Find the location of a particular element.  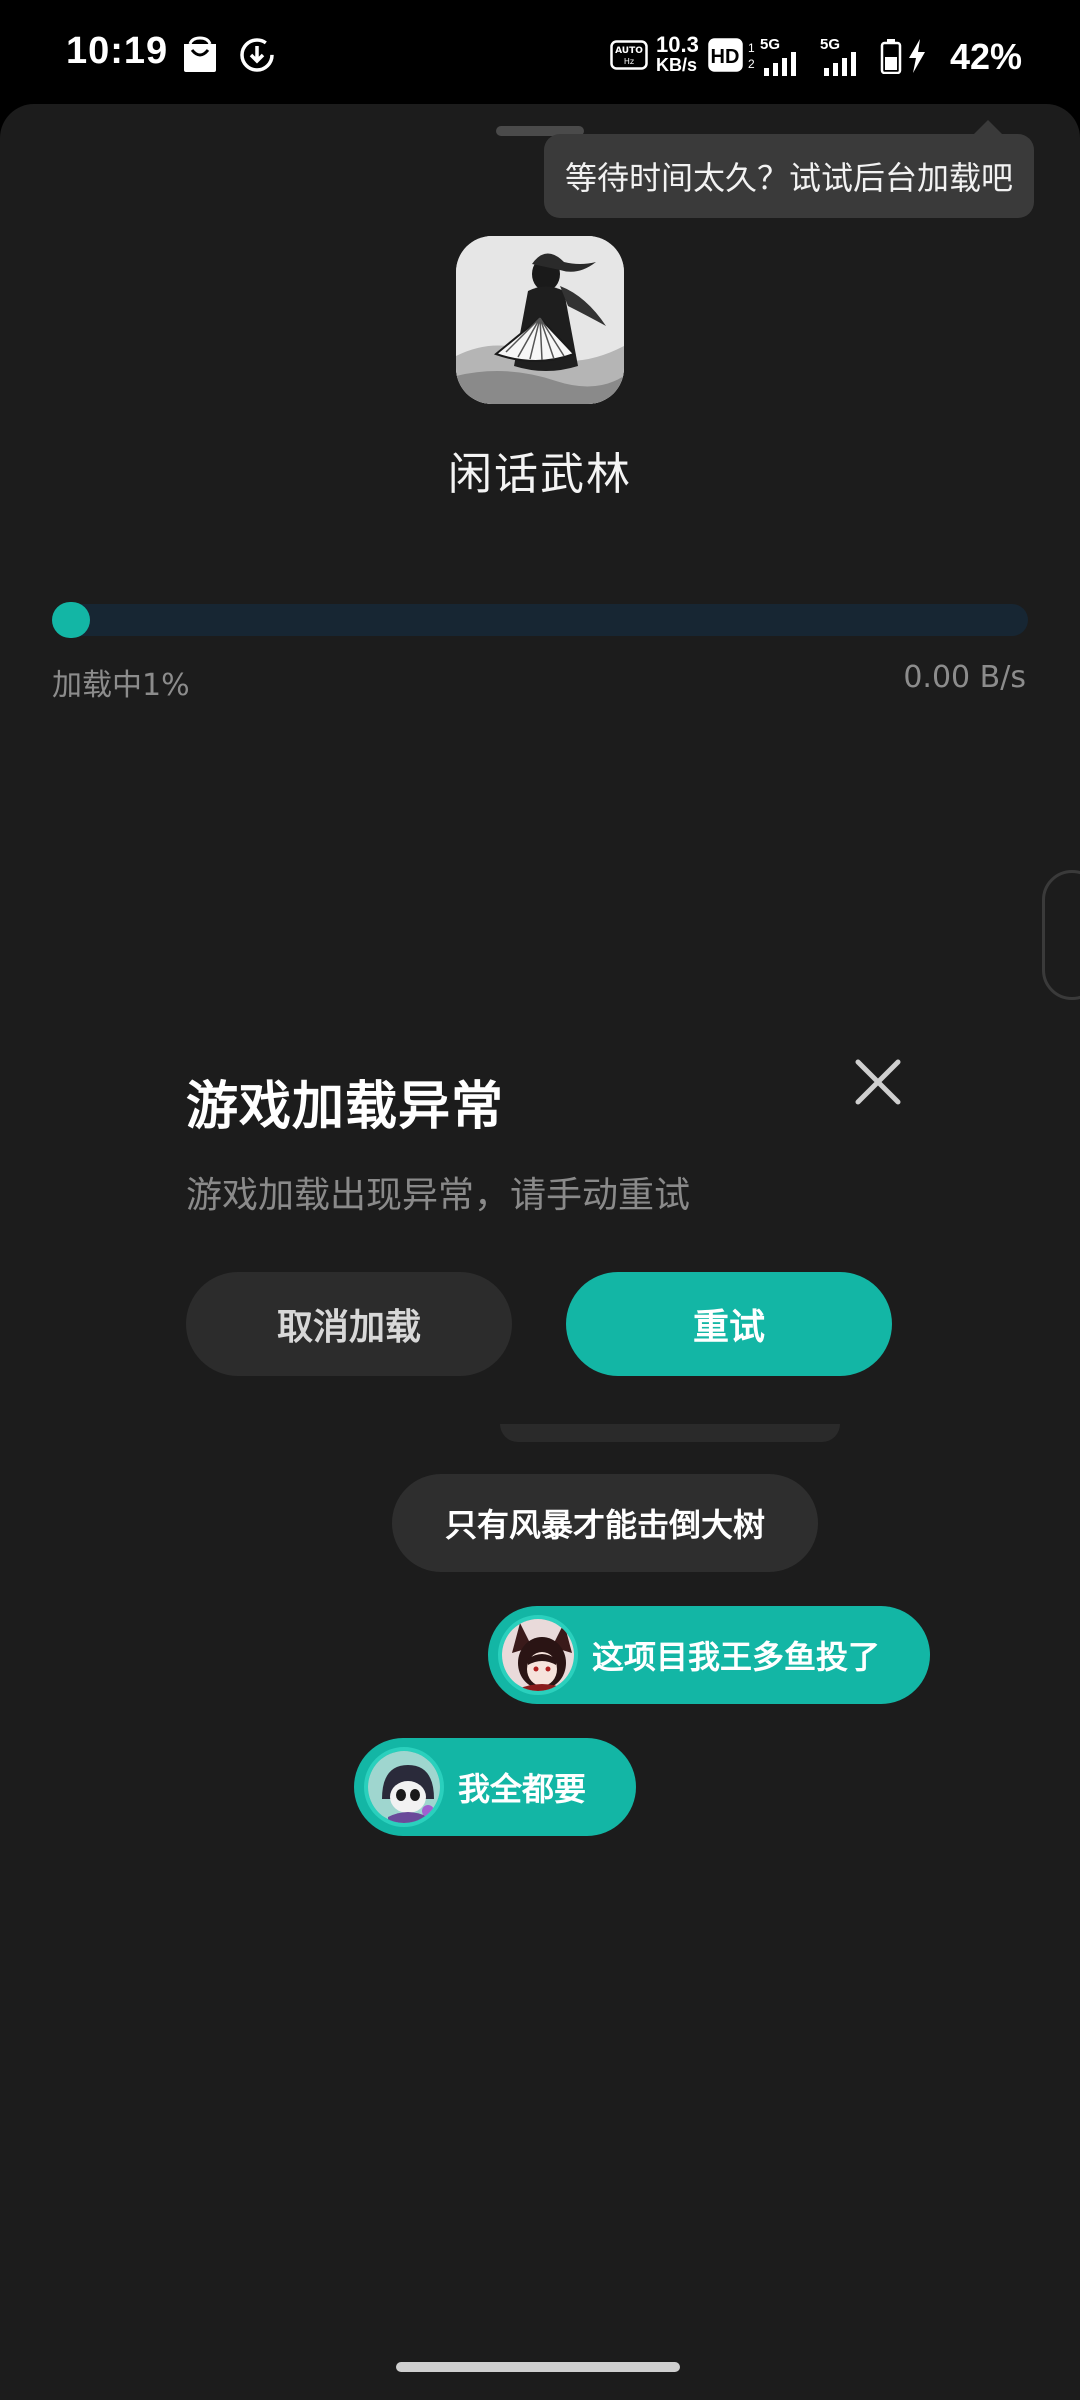

side-drawer-handle is located at coordinates (1061, 935).